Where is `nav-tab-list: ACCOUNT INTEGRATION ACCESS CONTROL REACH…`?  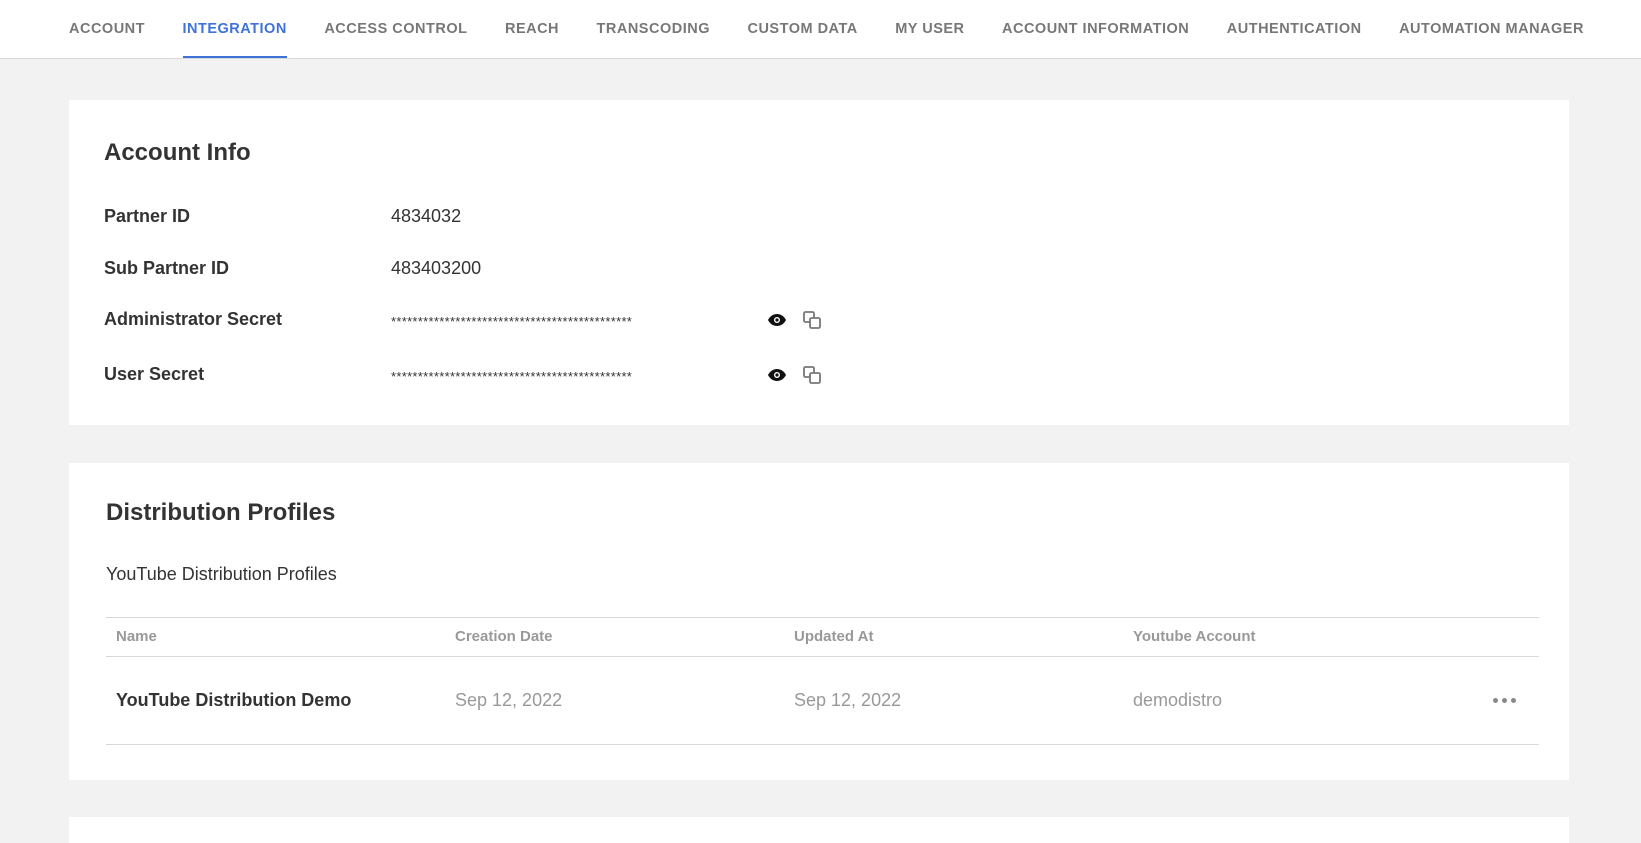 nav-tab-list: ACCOUNT INTEGRATION ACCESS CONTROL REACH… is located at coordinates (826, 29).